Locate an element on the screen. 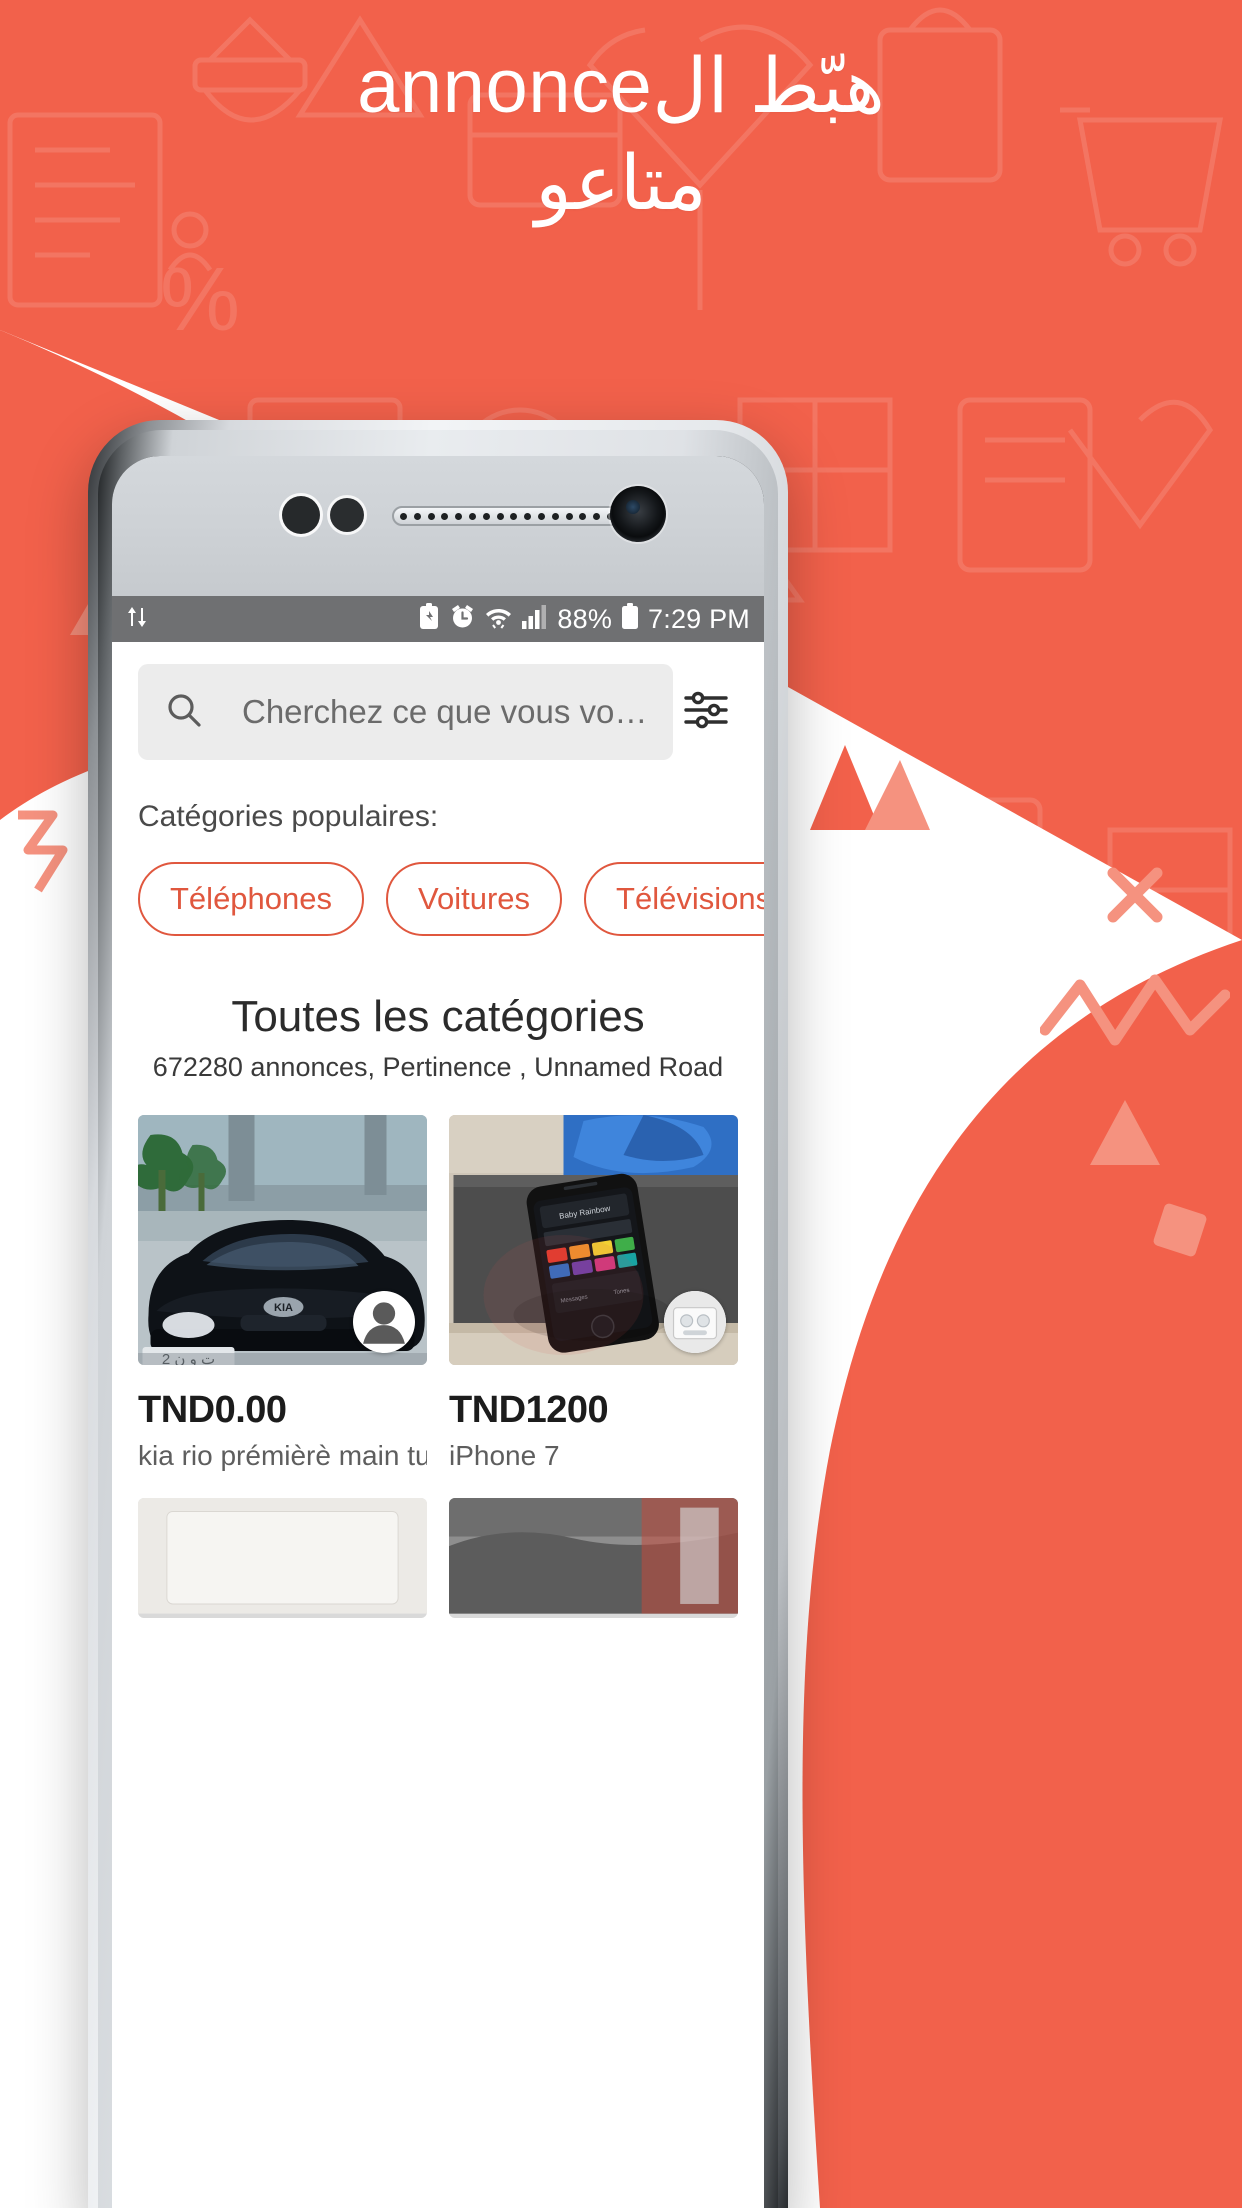 This screenshot has height=2208, width=1242. phone-top-bezel is located at coordinates (438, 526).